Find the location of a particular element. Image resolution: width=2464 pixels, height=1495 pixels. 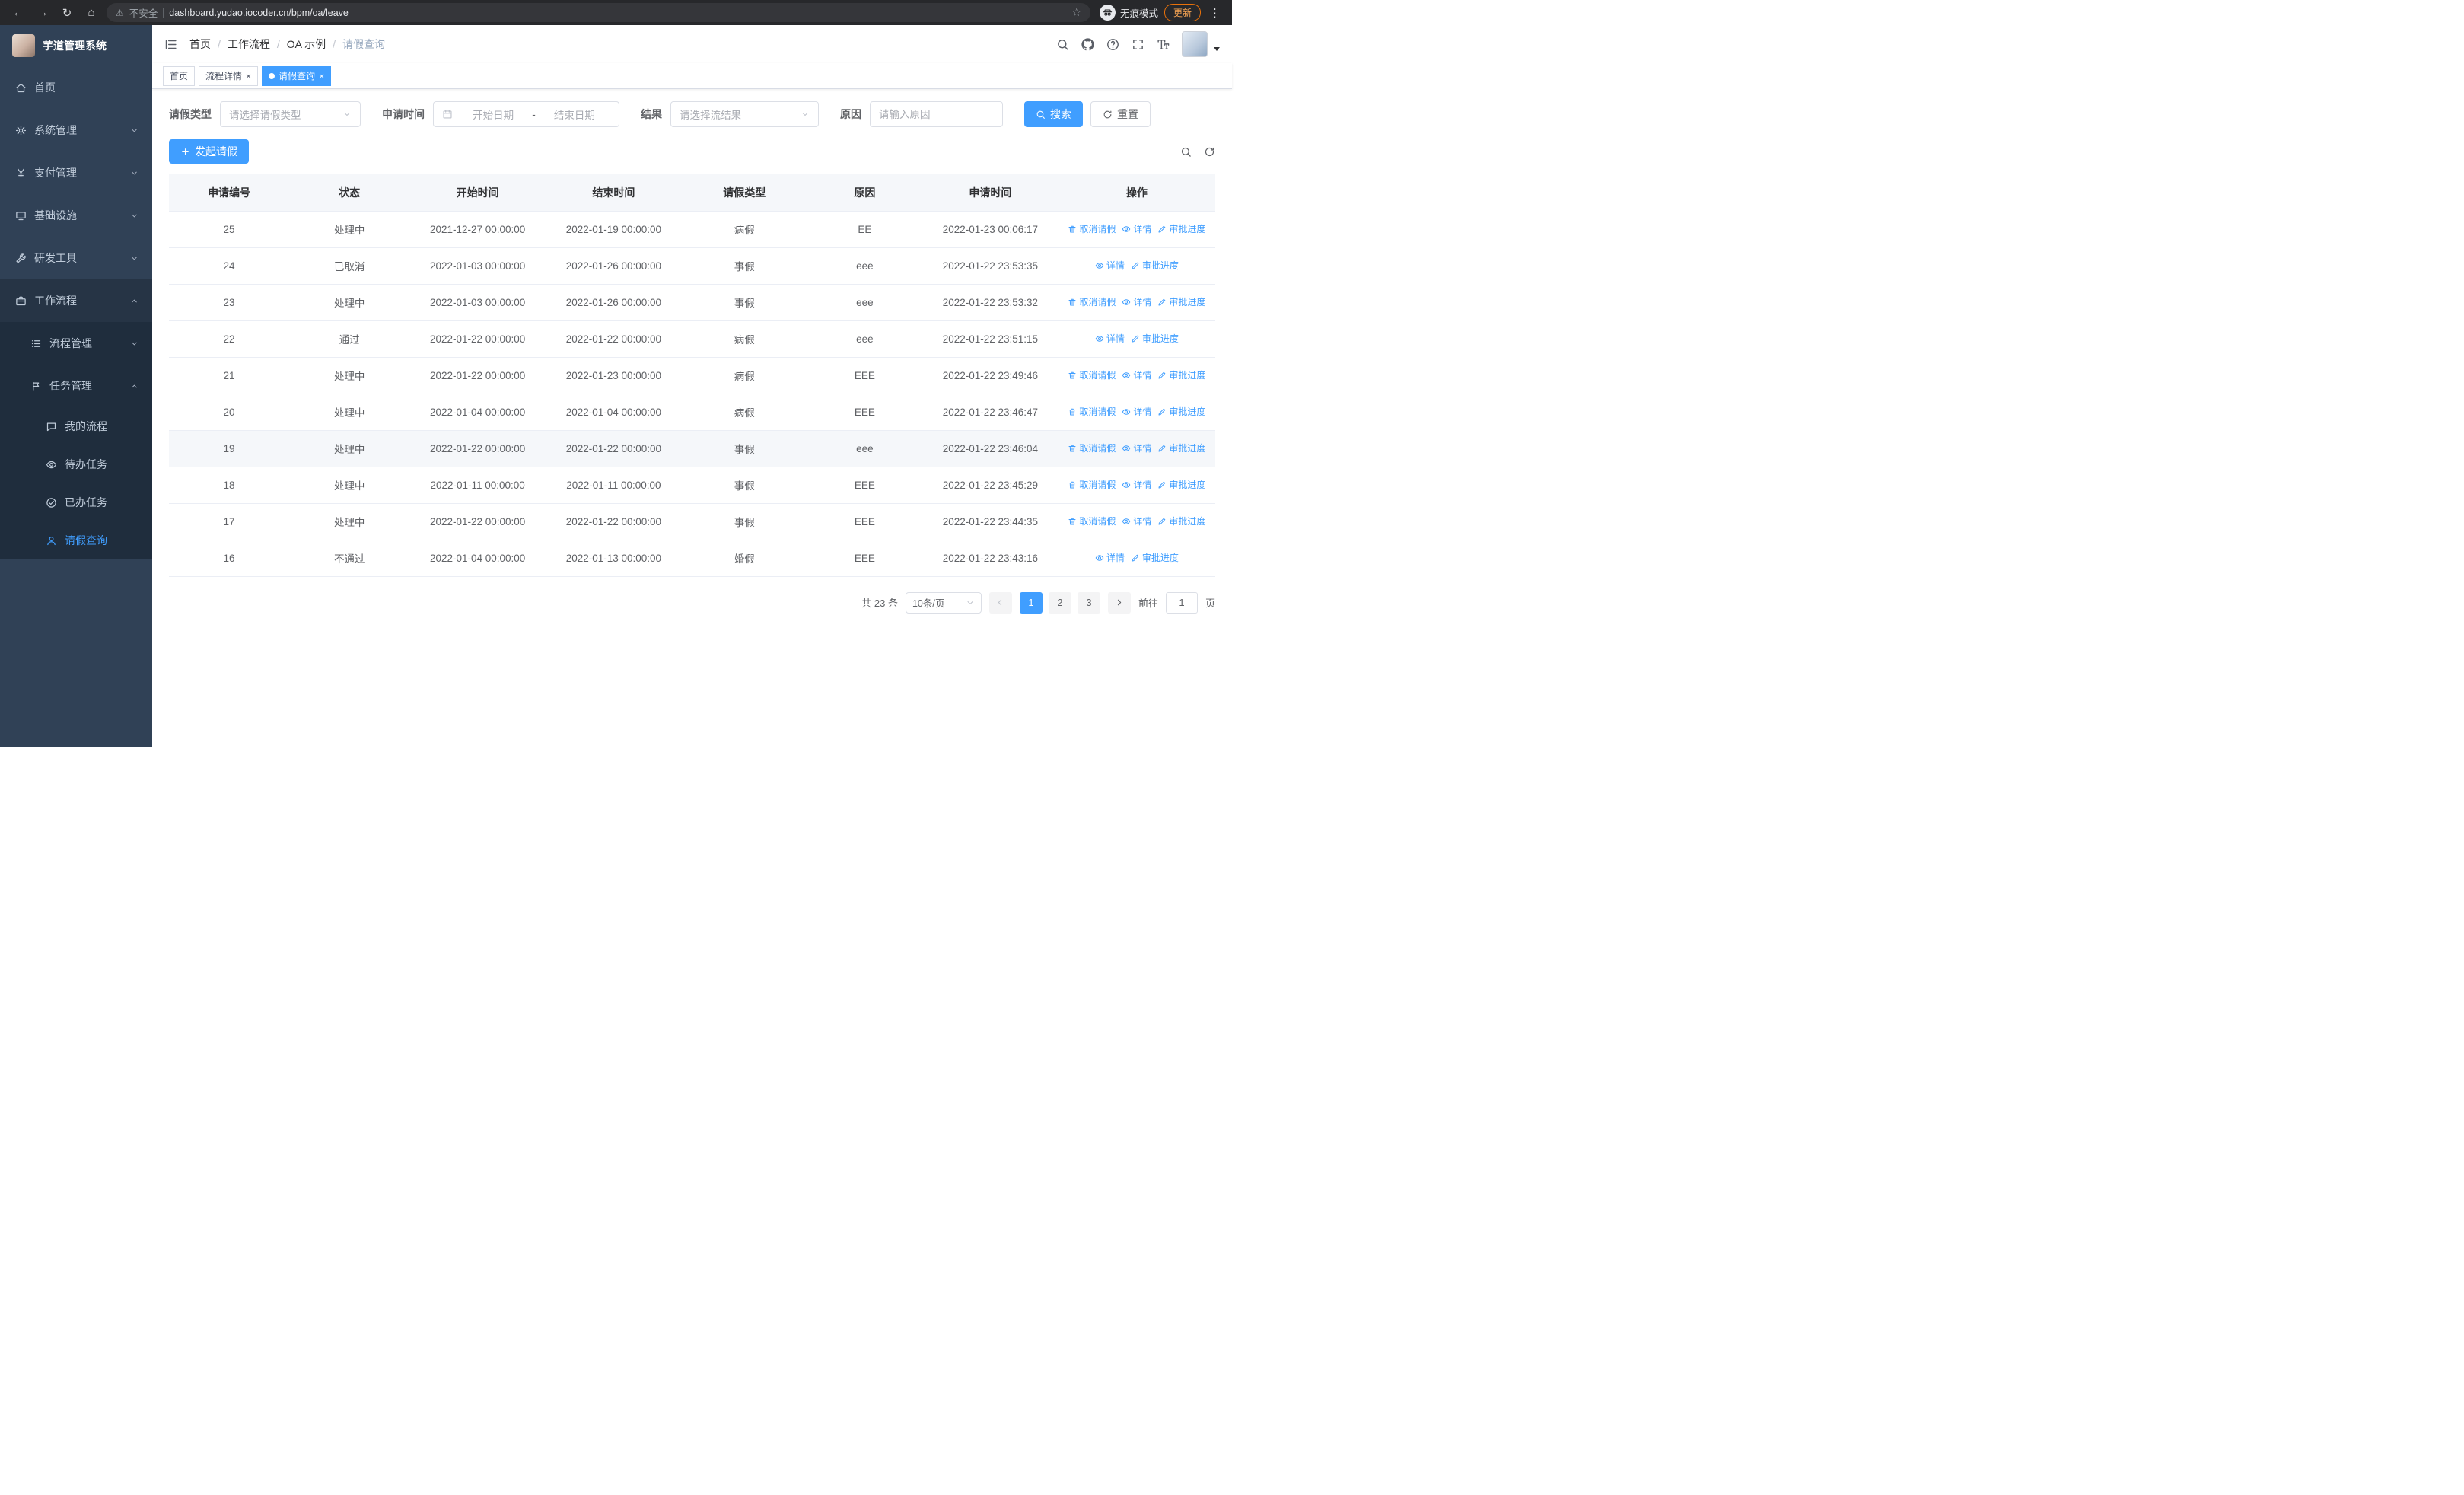

help-icon is located at coordinates (1112, 45).